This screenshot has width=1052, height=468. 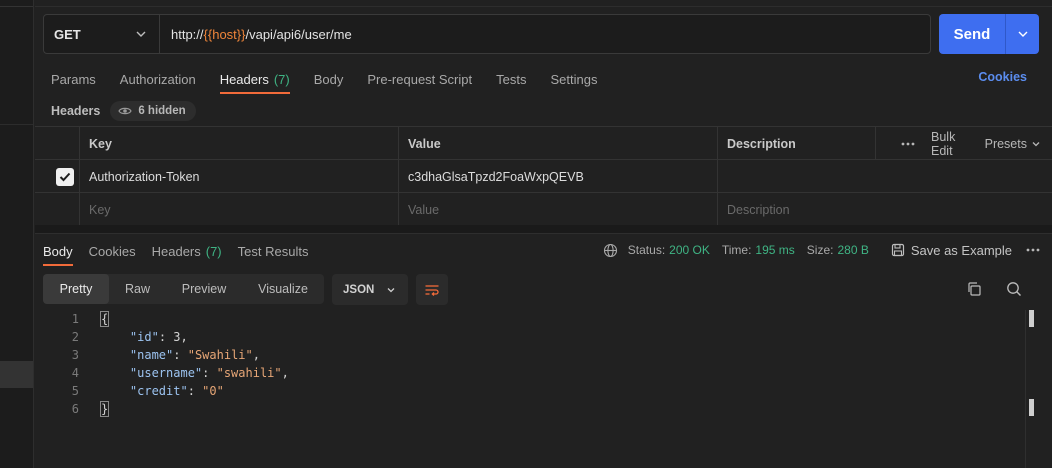 I want to click on view-pretty: Pretty, so click(x=76, y=289).